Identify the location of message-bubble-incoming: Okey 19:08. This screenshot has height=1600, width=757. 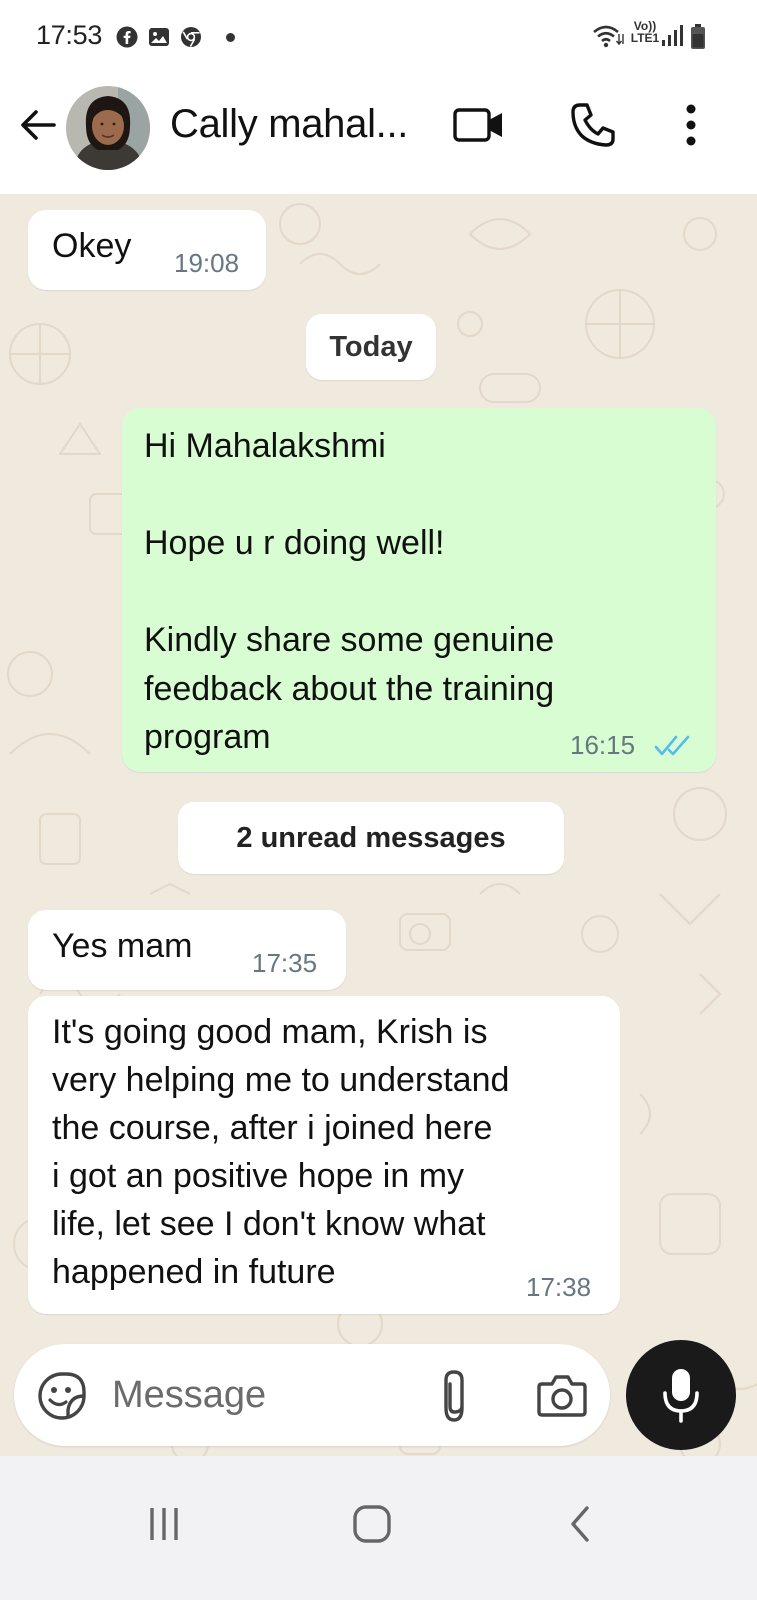
(147, 250).